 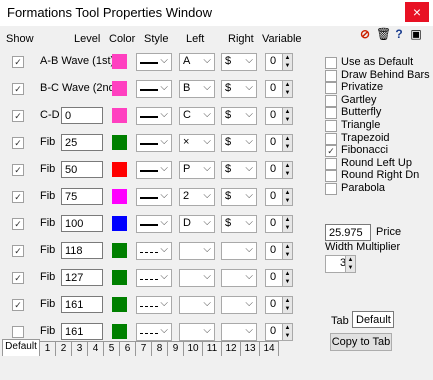 What do you see at coordinates (365, 34) in the screenshot?
I see `no-entry-icon: ⊘` at bounding box center [365, 34].